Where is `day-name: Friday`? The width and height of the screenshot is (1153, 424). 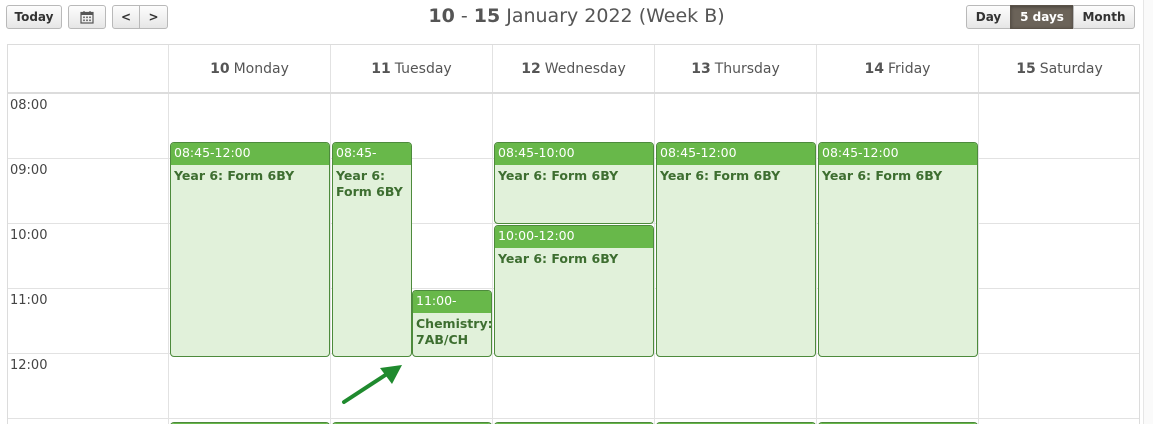 day-name: Friday is located at coordinates (909, 68).